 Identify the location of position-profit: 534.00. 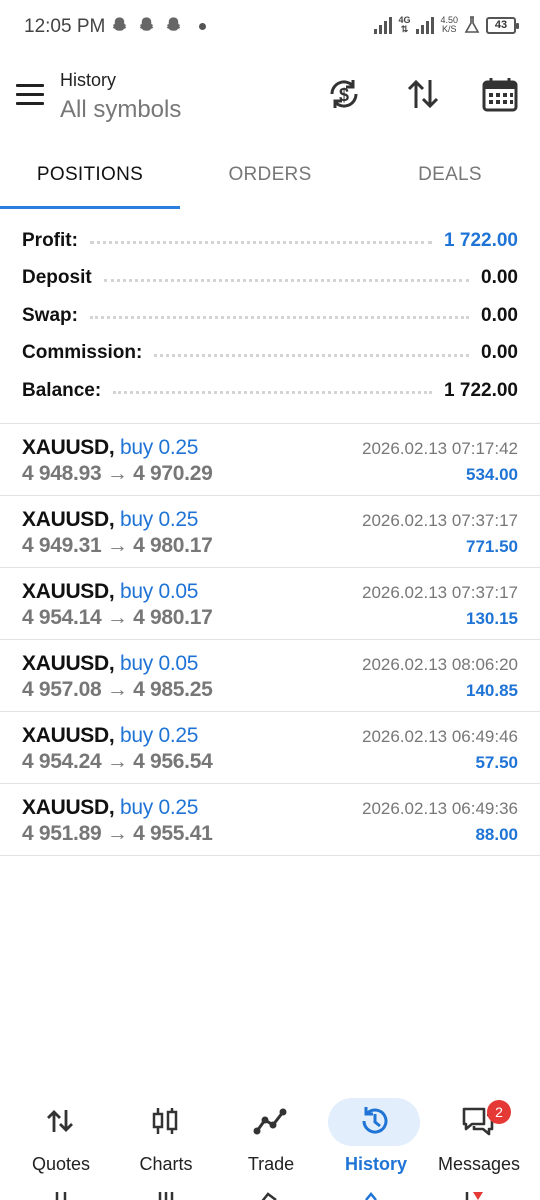
(492, 474).